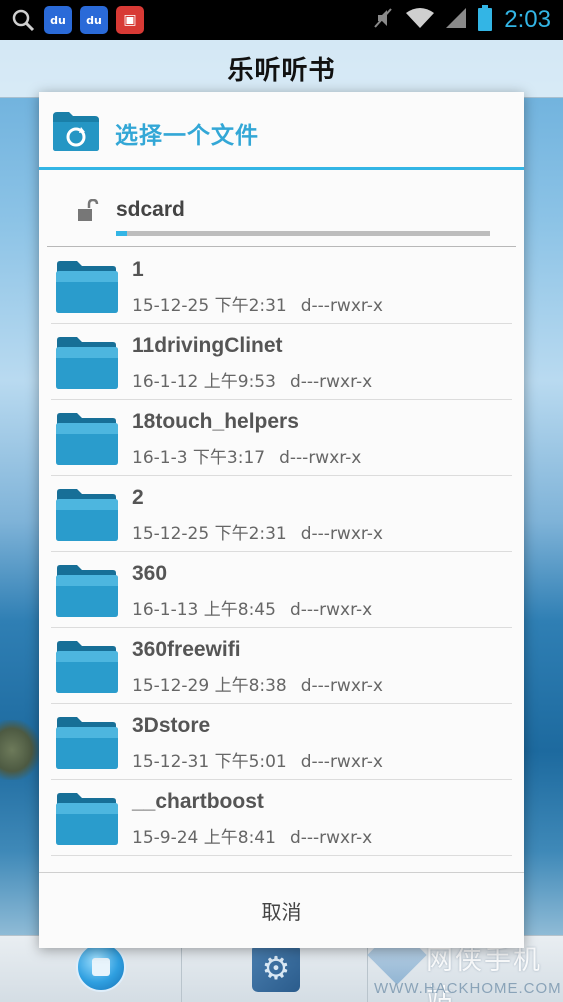 This screenshot has width=563, height=1002. Describe the element at coordinates (23, 20) in the screenshot. I see `search-icon` at that location.